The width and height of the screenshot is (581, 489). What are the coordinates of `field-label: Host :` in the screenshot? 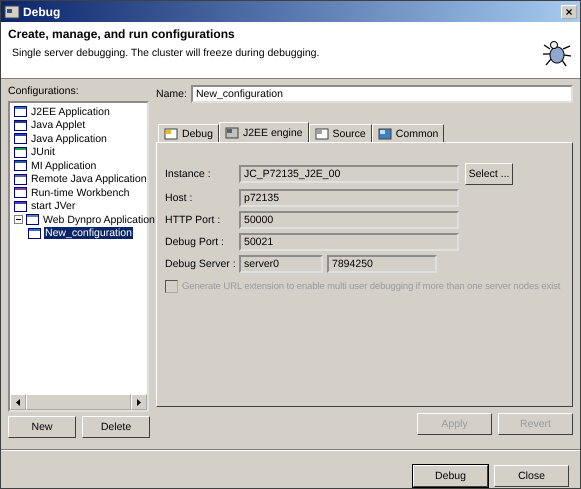 It's located at (179, 198).